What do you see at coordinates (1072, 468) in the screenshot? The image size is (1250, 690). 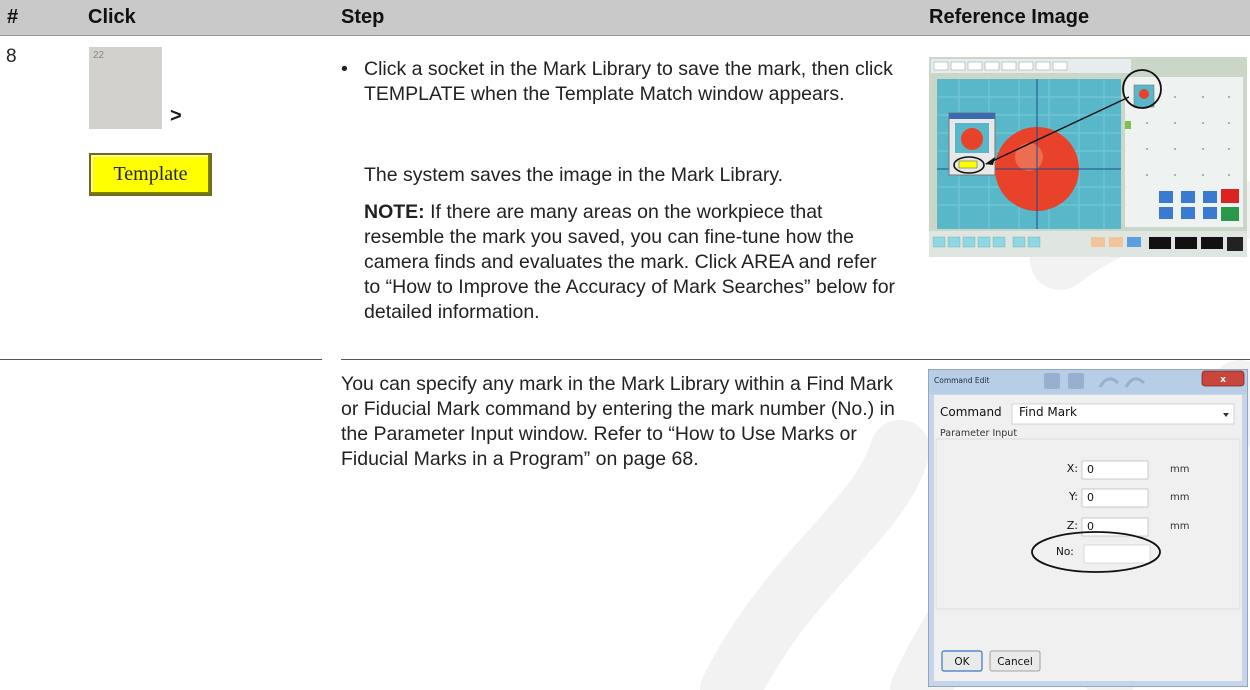 I see `x-label: X:` at bounding box center [1072, 468].